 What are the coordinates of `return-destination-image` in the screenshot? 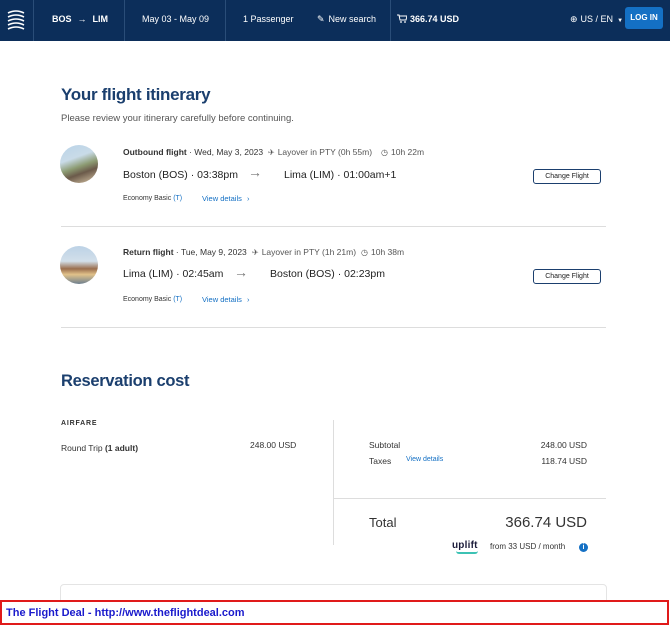 It's located at (79, 265).